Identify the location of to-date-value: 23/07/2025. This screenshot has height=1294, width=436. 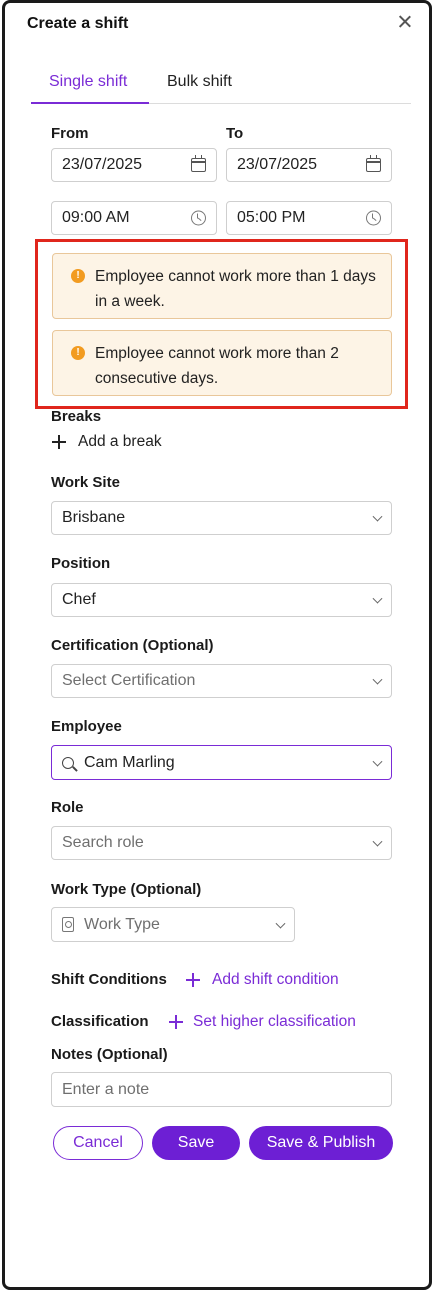
(277, 164).